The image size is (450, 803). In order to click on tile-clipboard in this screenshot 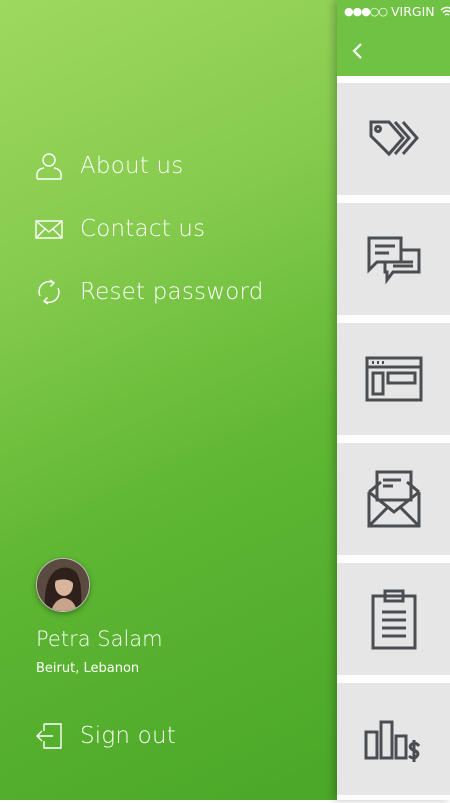, I will do `click(393, 619)`.